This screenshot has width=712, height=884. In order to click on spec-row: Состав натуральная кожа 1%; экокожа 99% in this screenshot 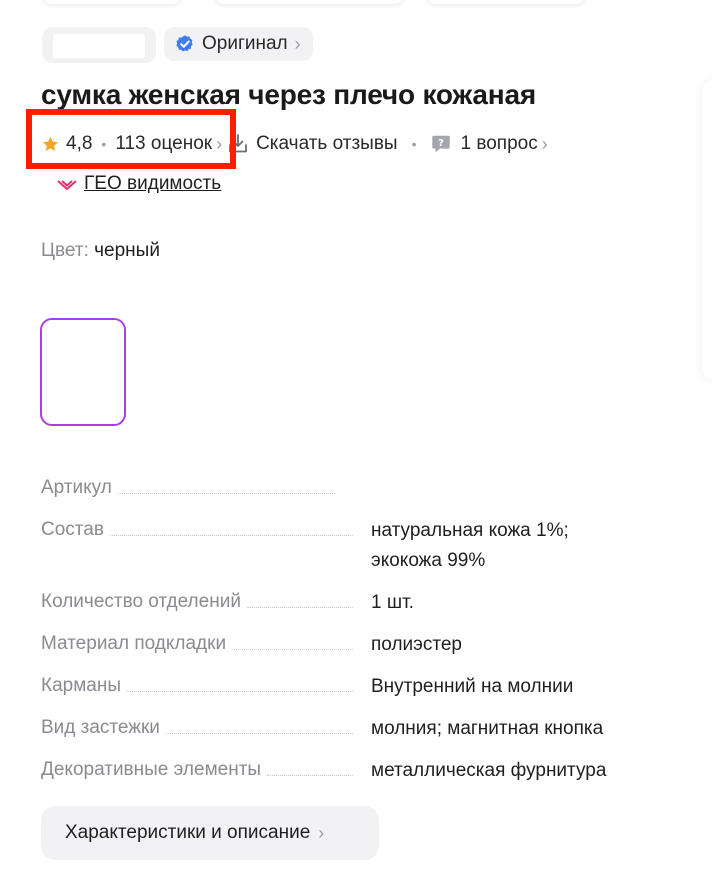, I will do `click(351, 552)`.